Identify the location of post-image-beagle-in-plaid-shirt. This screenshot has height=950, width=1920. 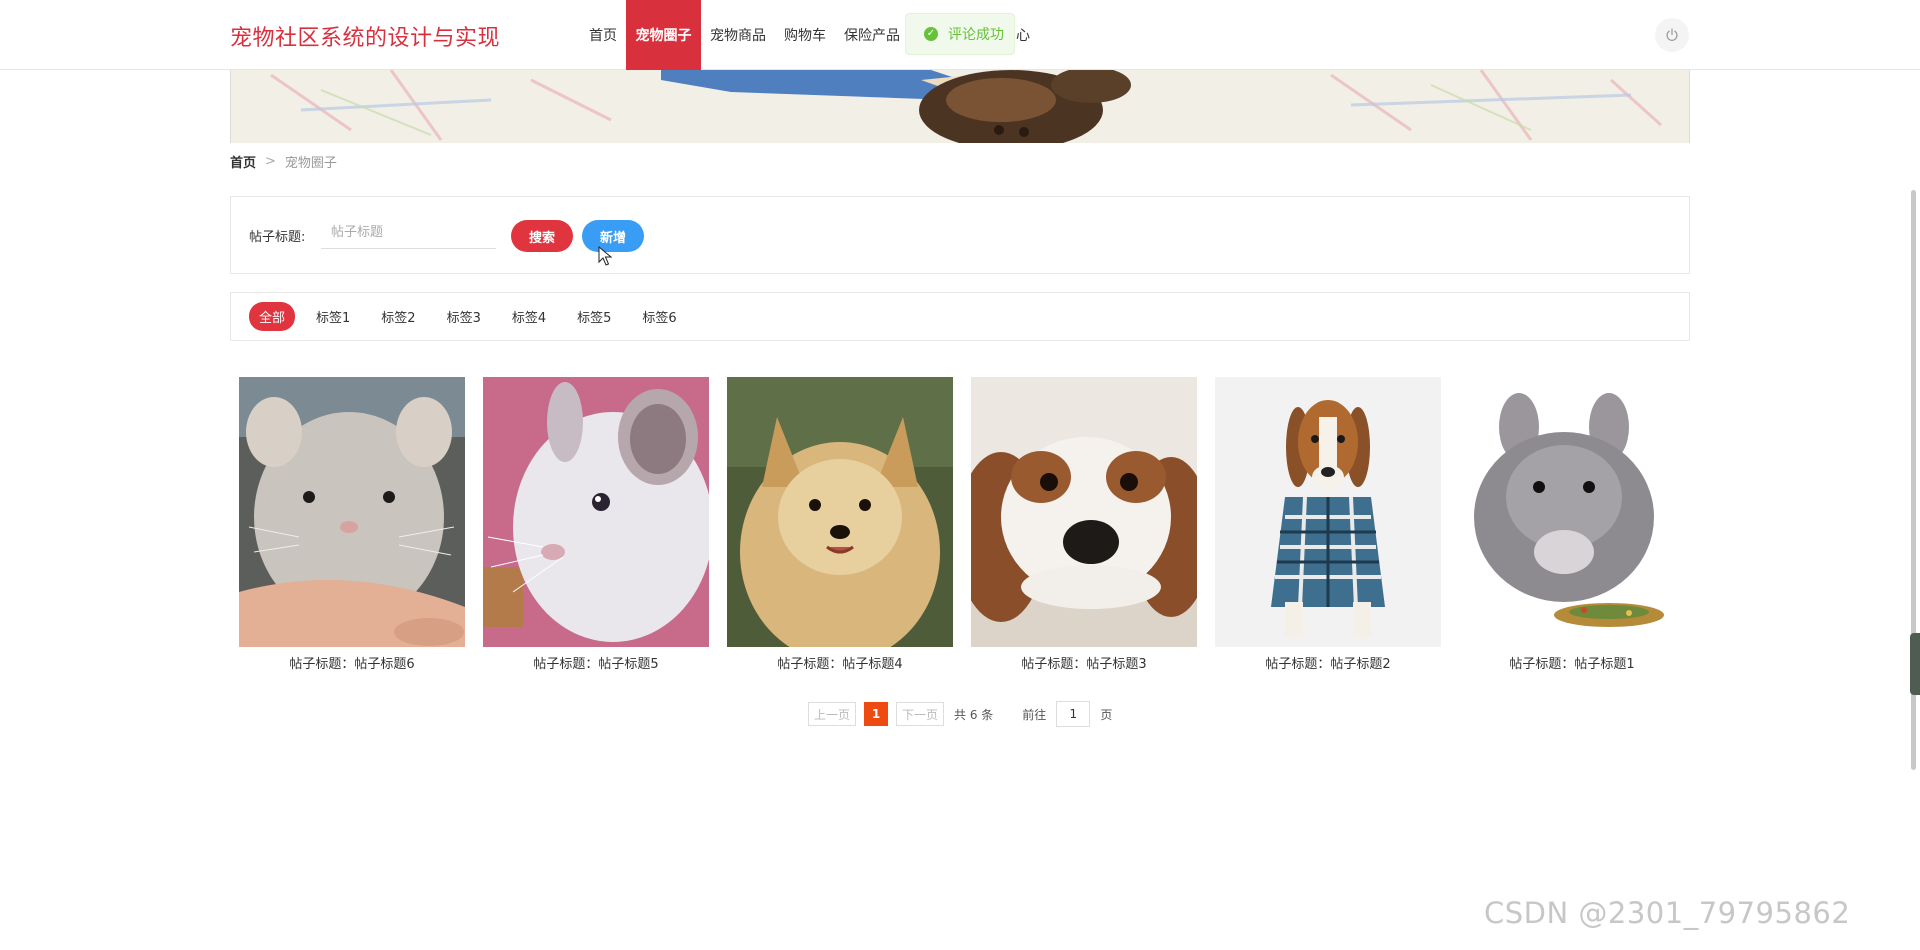
(1328, 512).